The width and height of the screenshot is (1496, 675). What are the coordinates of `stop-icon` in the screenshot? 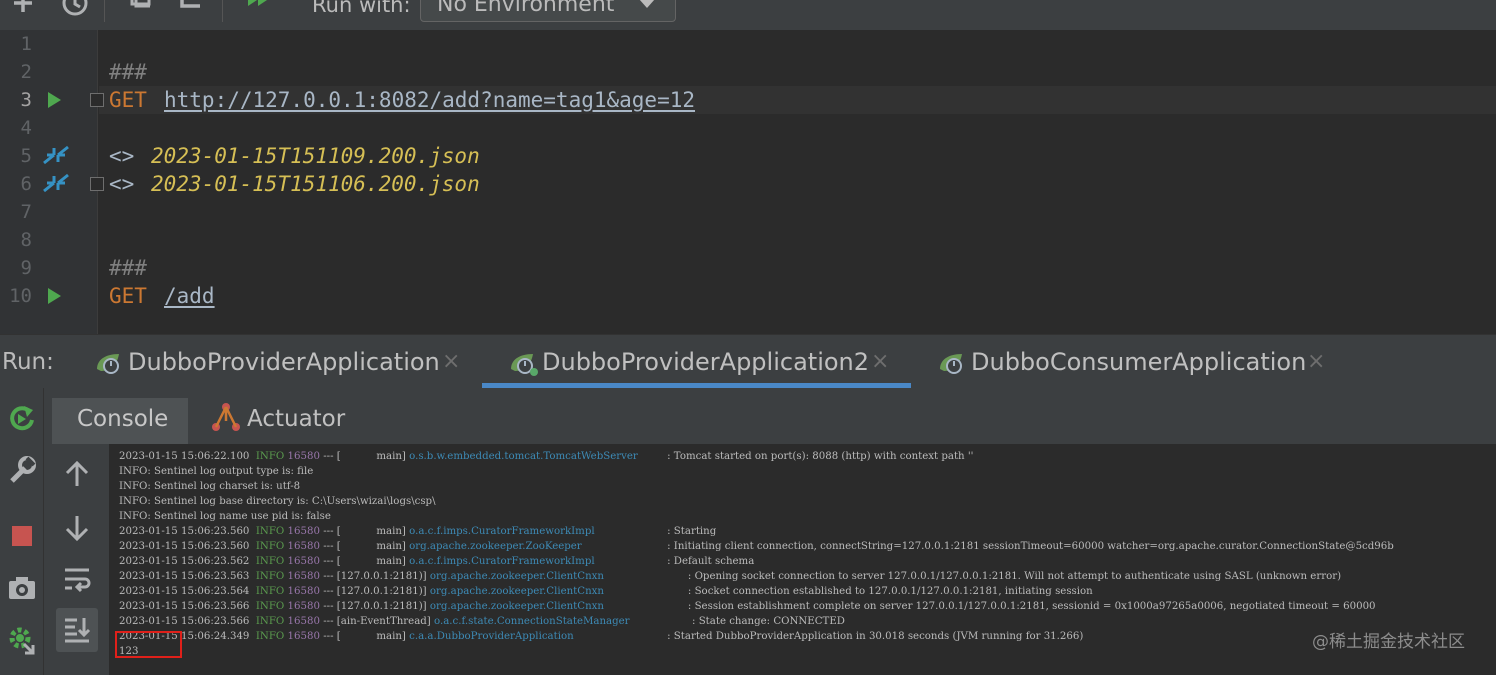 It's located at (22, 536).